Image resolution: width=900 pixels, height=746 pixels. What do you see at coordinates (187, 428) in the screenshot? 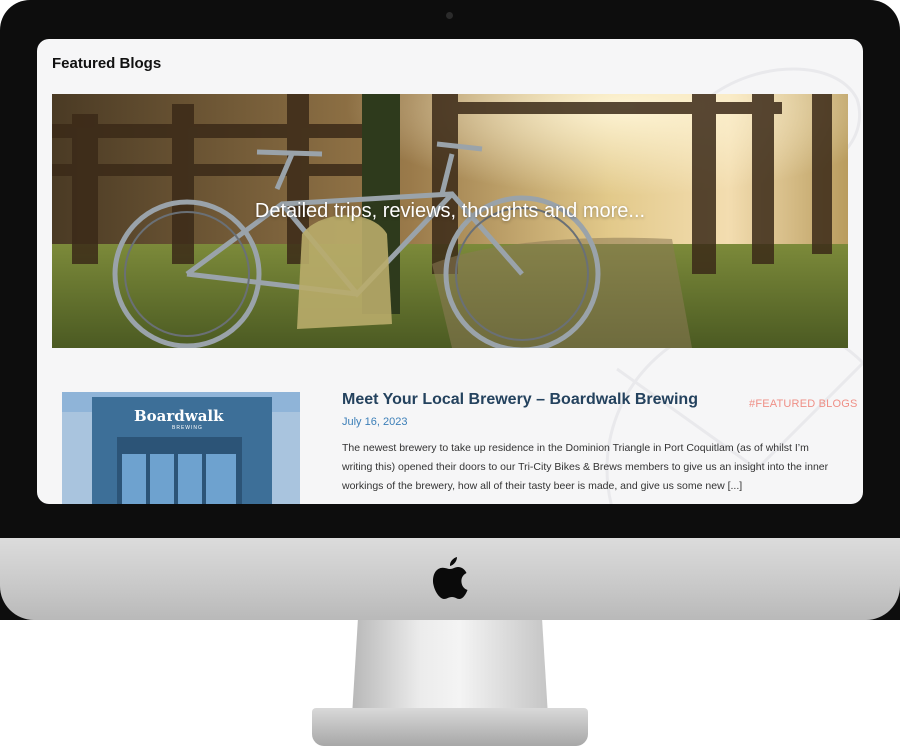
I see `thumbnail-sign-sub: BREWING` at bounding box center [187, 428].